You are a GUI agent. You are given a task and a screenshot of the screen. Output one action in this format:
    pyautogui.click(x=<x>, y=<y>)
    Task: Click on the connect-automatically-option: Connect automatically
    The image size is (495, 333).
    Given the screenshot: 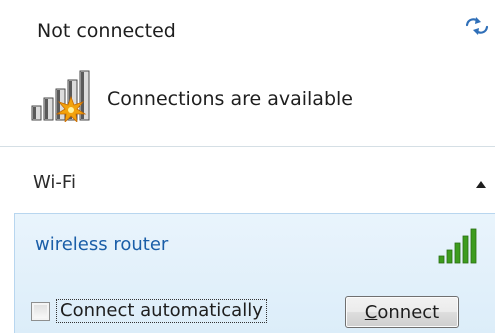 What is the action you would take?
    pyautogui.click(x=149, y=311)
    